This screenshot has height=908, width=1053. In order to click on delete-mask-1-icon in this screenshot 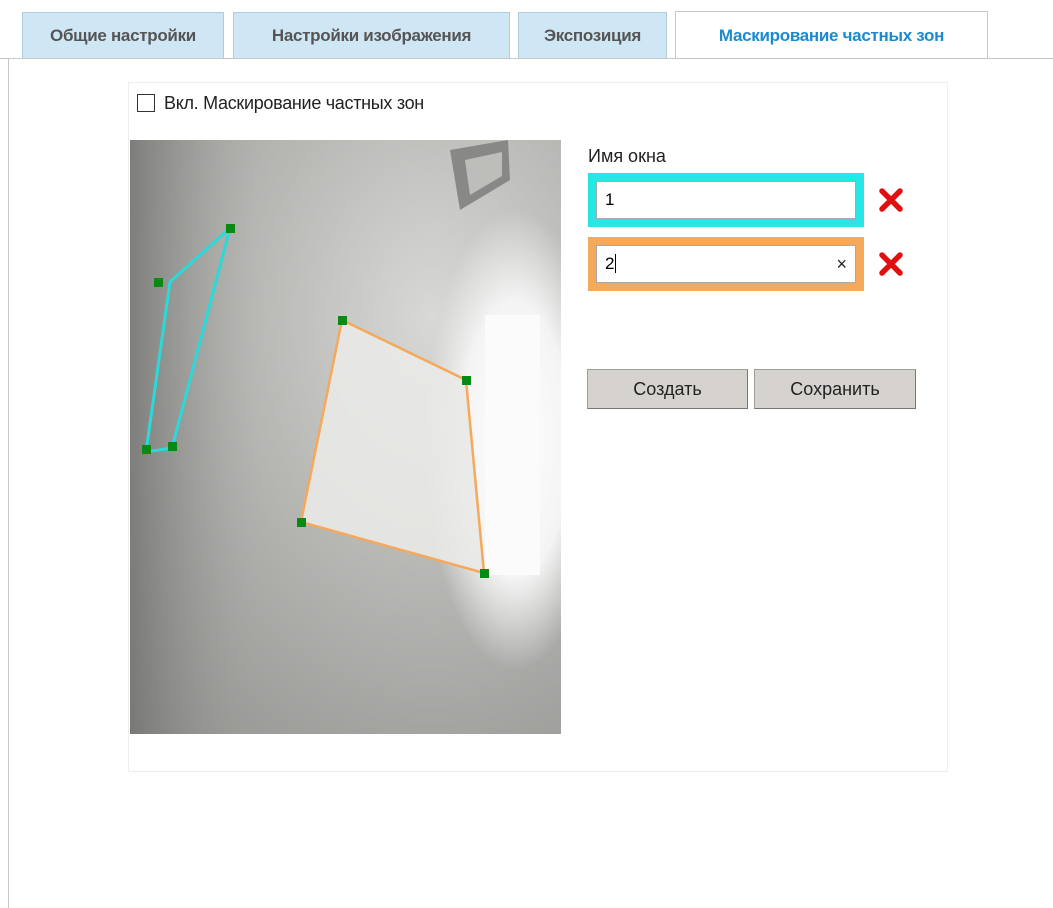, I will do `click(891, 200)`.